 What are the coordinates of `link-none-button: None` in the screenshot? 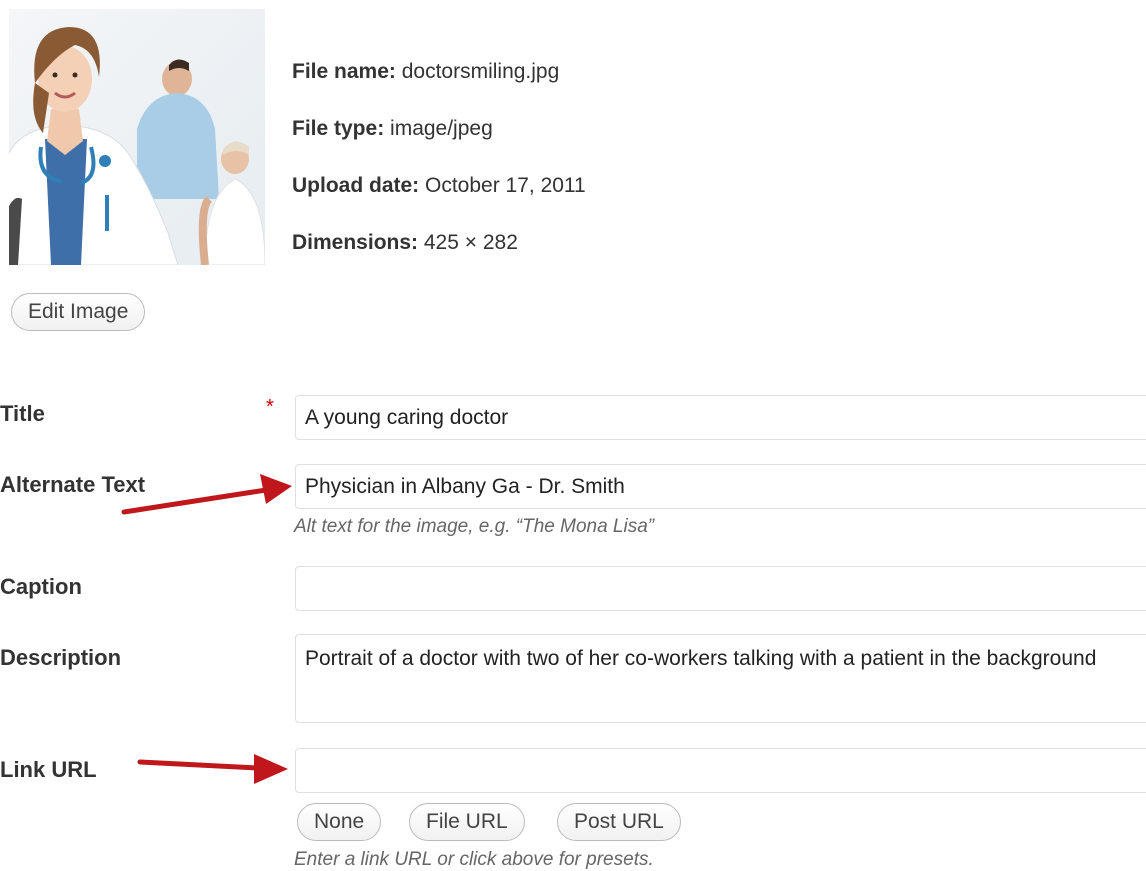 It's located at (339, 822).